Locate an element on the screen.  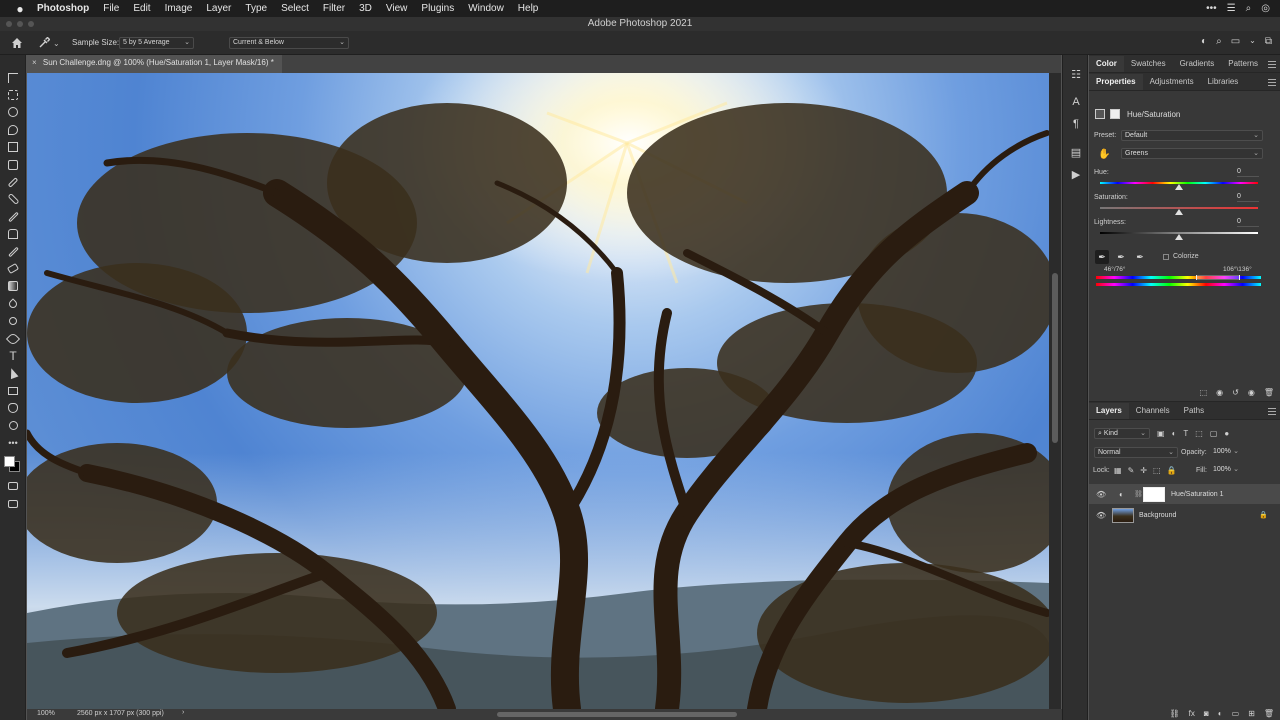
lock-all-icon: 🔒 is located at coordinates (1172, 470).